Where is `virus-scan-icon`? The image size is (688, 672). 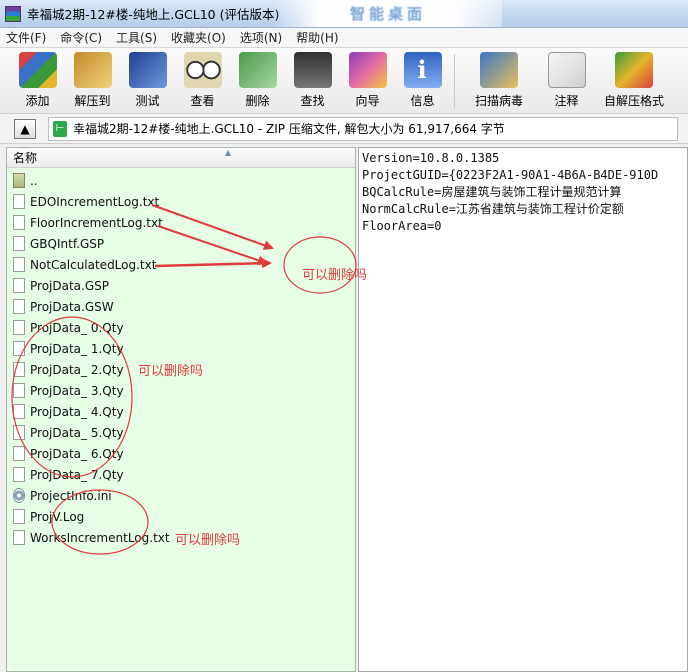
virus-scan-icon is located at coordinates (499, 70).